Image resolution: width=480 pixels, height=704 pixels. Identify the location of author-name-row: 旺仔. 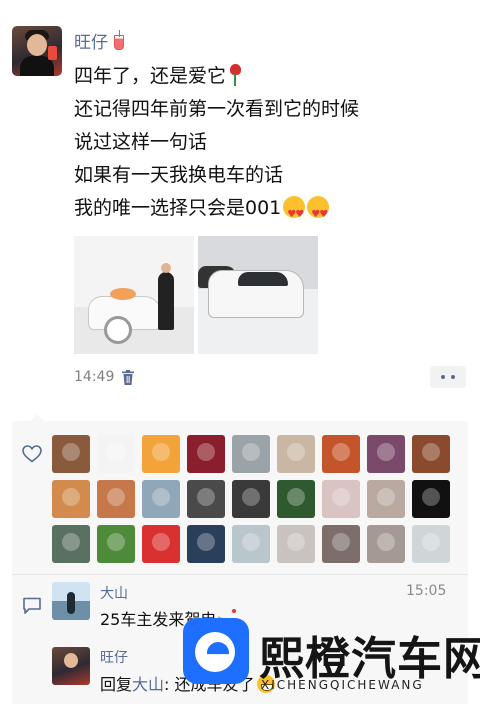
(99, 40).